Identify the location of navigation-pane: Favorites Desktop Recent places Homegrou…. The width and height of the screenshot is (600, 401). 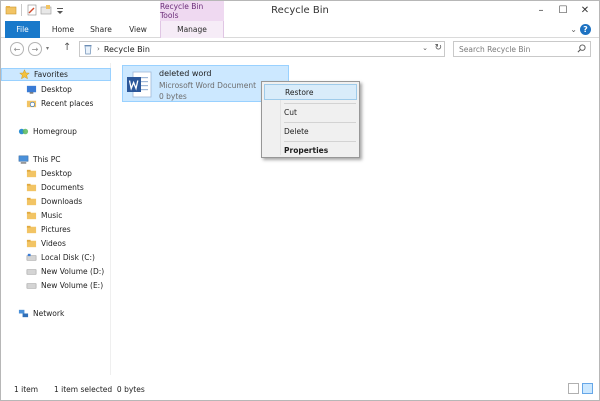
(56, 219).